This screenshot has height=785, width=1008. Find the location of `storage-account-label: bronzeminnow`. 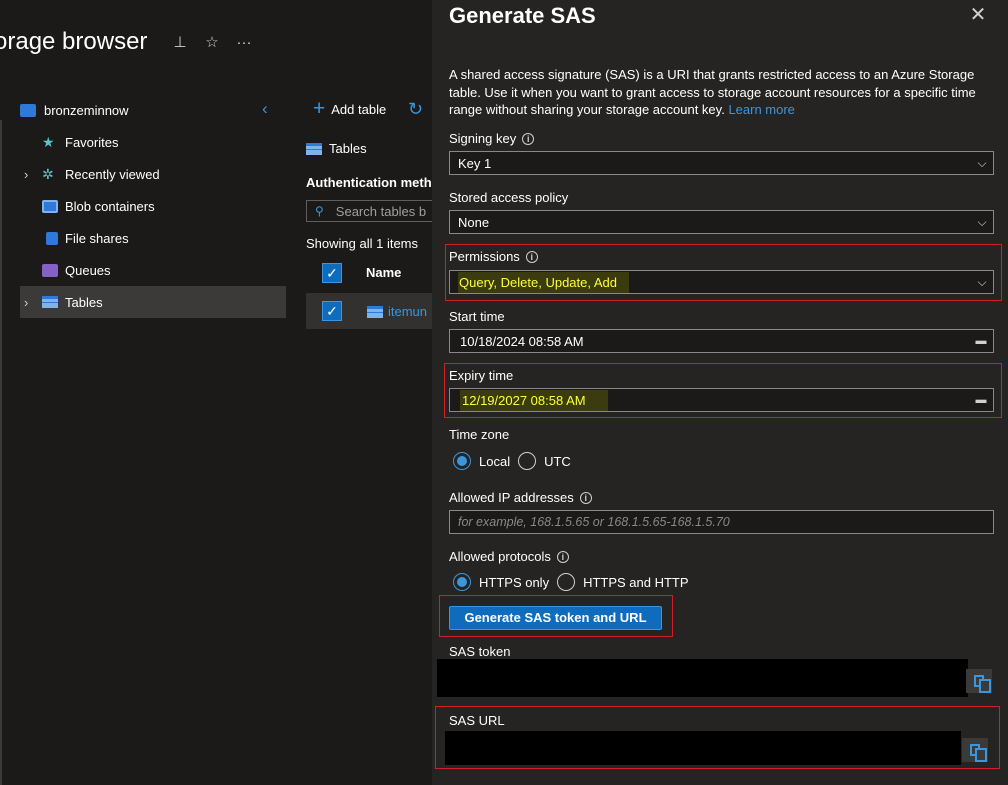

storage-account-label: bronzeminnow is located at coordinates (86, 110).